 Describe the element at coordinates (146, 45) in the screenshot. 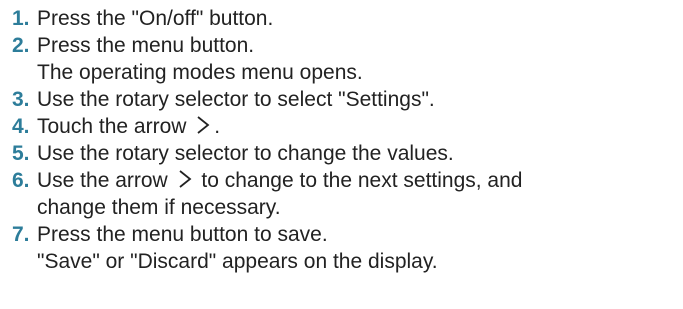

I see `step-text: Press the menu button.` at that location.